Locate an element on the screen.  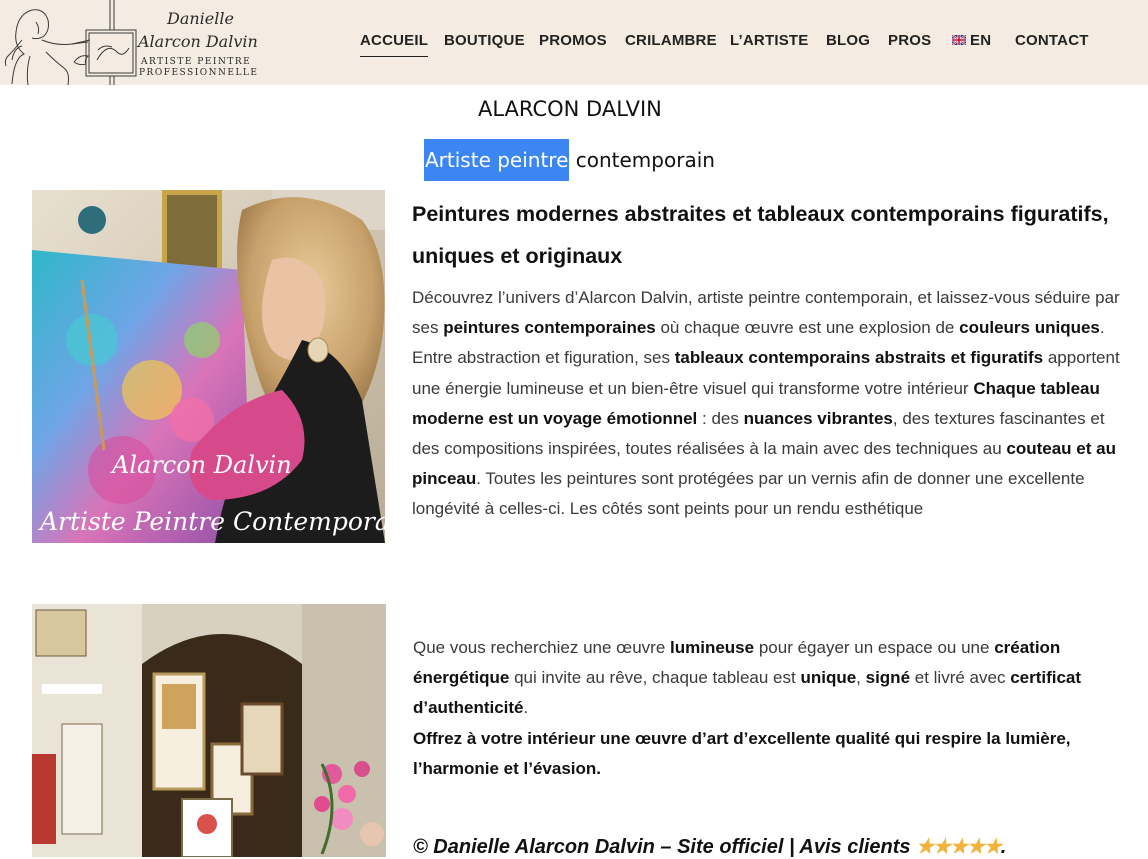
subtitle-rest: contemporain is located at coordinates (642, 160).